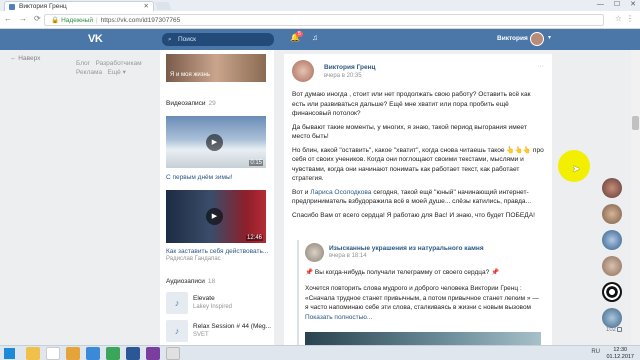 Image resolution: width=640 pixels, height=360 pixels. Describe the element at coordinates (635, 200) in the screenshot. I see `page-scrollbar` at that location.